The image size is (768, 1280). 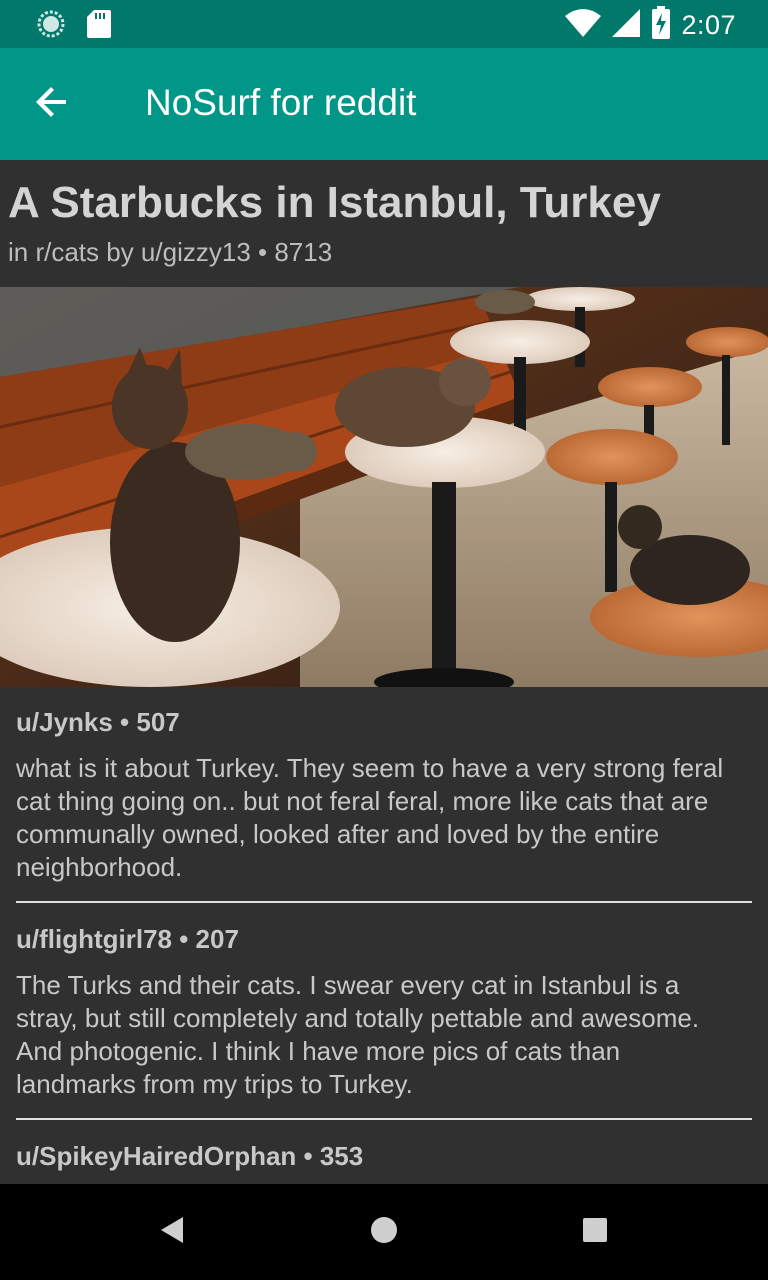 I want to click on home-circle-icon, so click(x=384, y=1232).